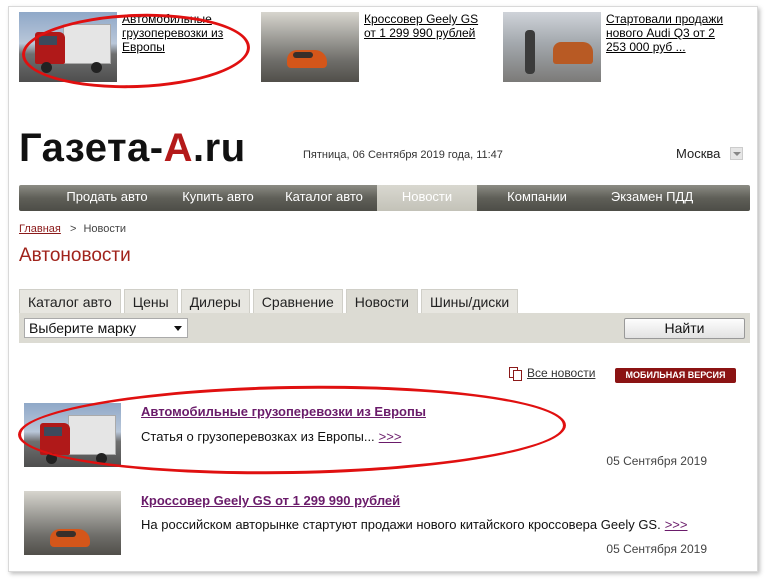 The height and width of the screenshot is (579, 766). Describe the element at coordinates (75, 255) in the screenshot. I see `page-title: Автоновости` at that location.